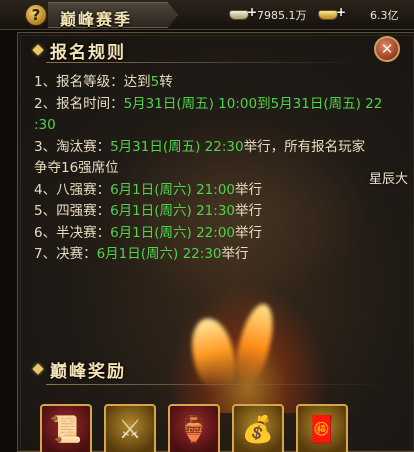  I want to click on rule-line: 1、报名等级：达到5转, so click(214, 83).